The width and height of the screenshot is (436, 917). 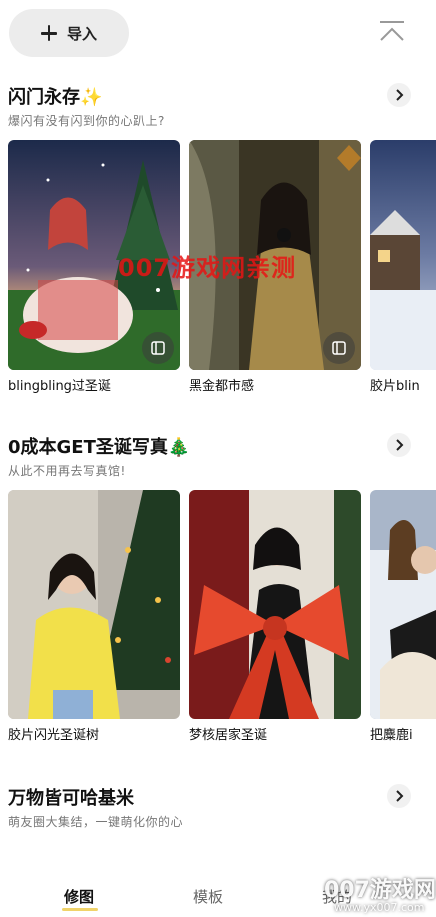 I want to click on card-label: 黑金都市感, so click(x=222, y=386).